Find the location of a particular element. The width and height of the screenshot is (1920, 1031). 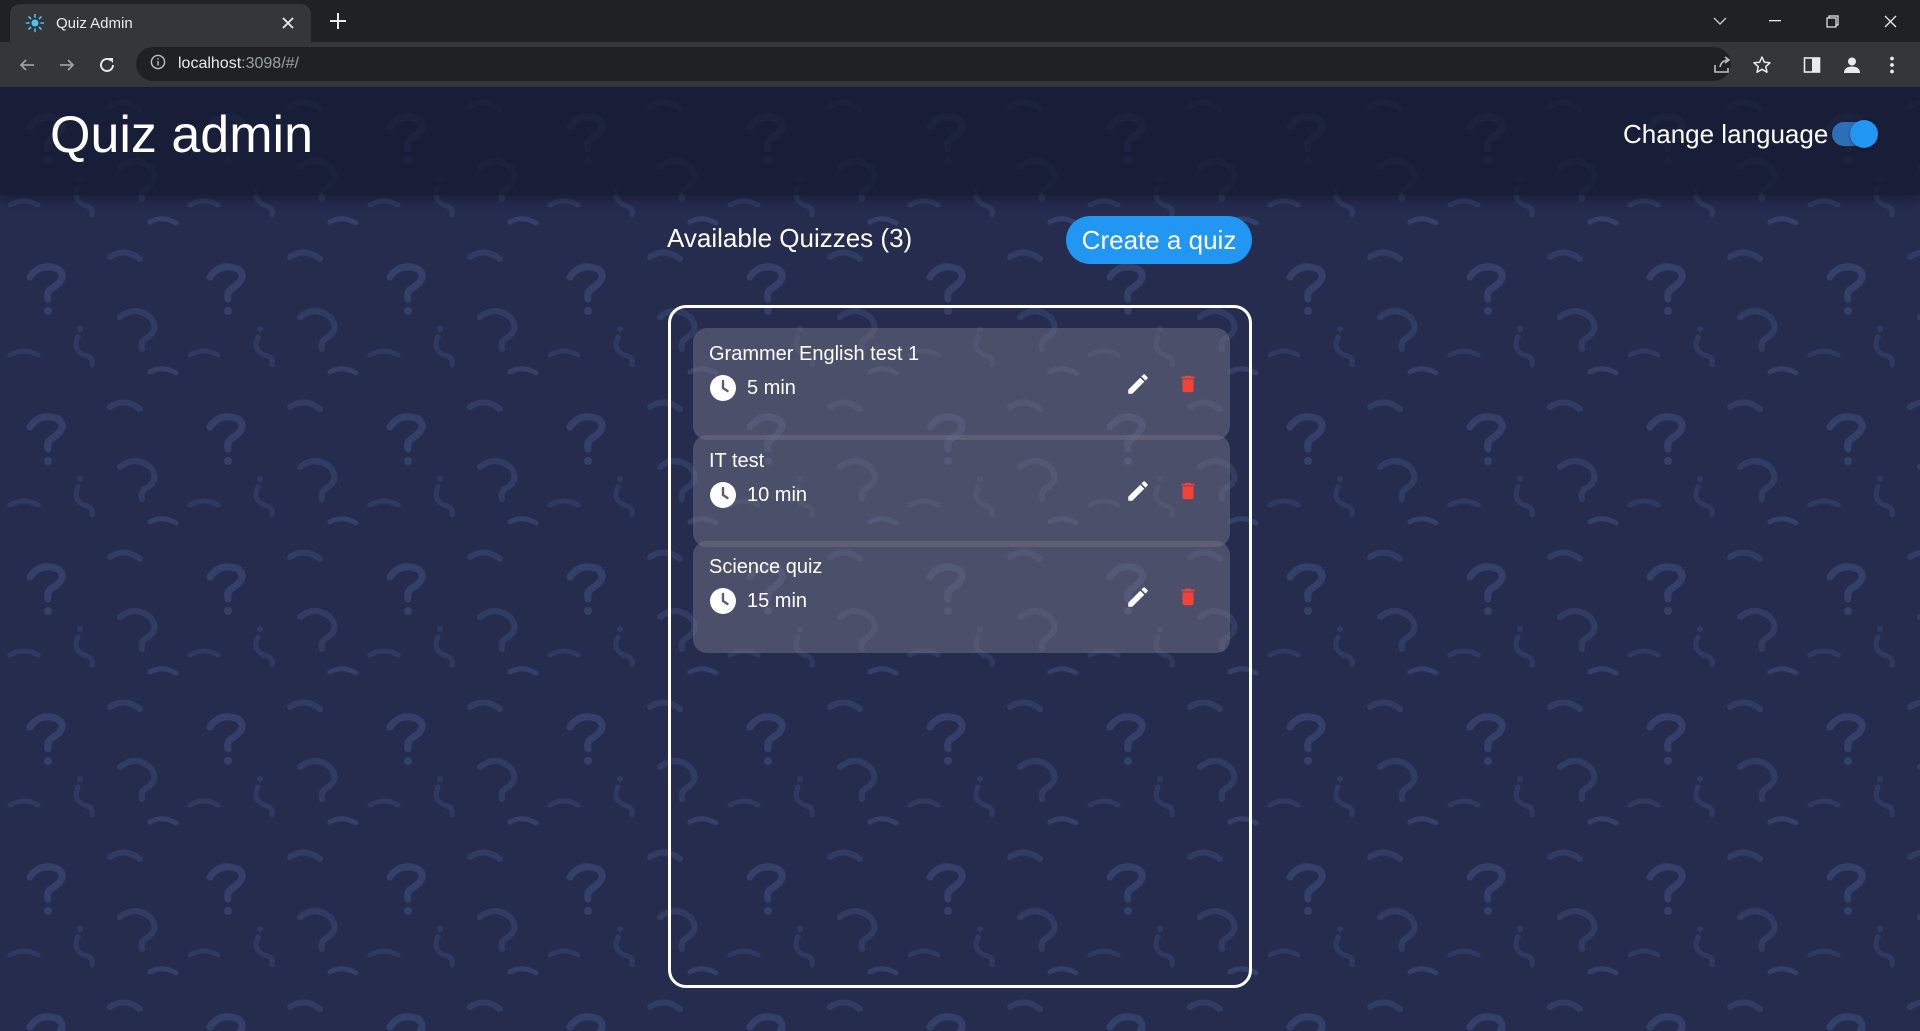

profile-icon is located at coordinates (1852, 65).